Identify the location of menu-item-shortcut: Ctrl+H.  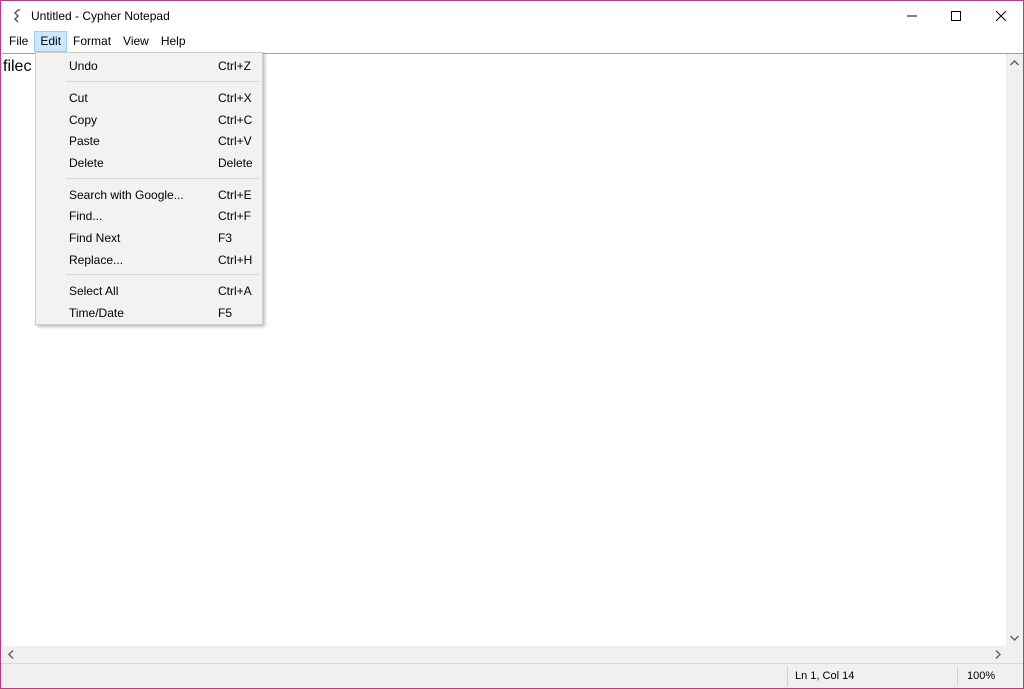
(235, 260).